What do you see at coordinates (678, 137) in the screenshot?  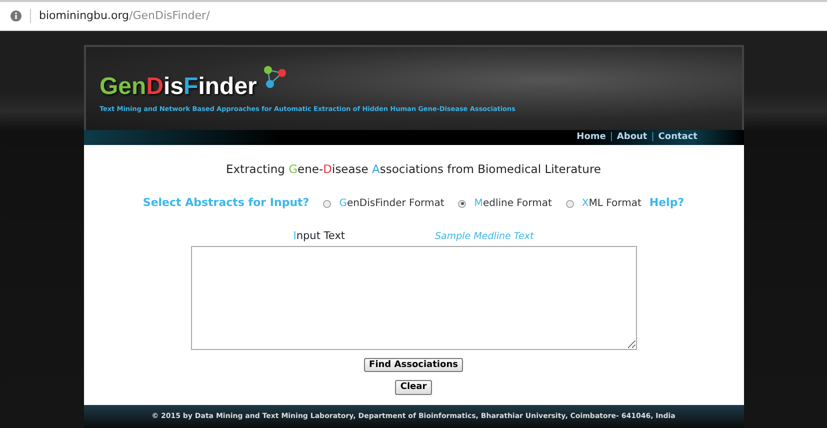 I see `nav-link: Contact` at bounding box center [678, 137].